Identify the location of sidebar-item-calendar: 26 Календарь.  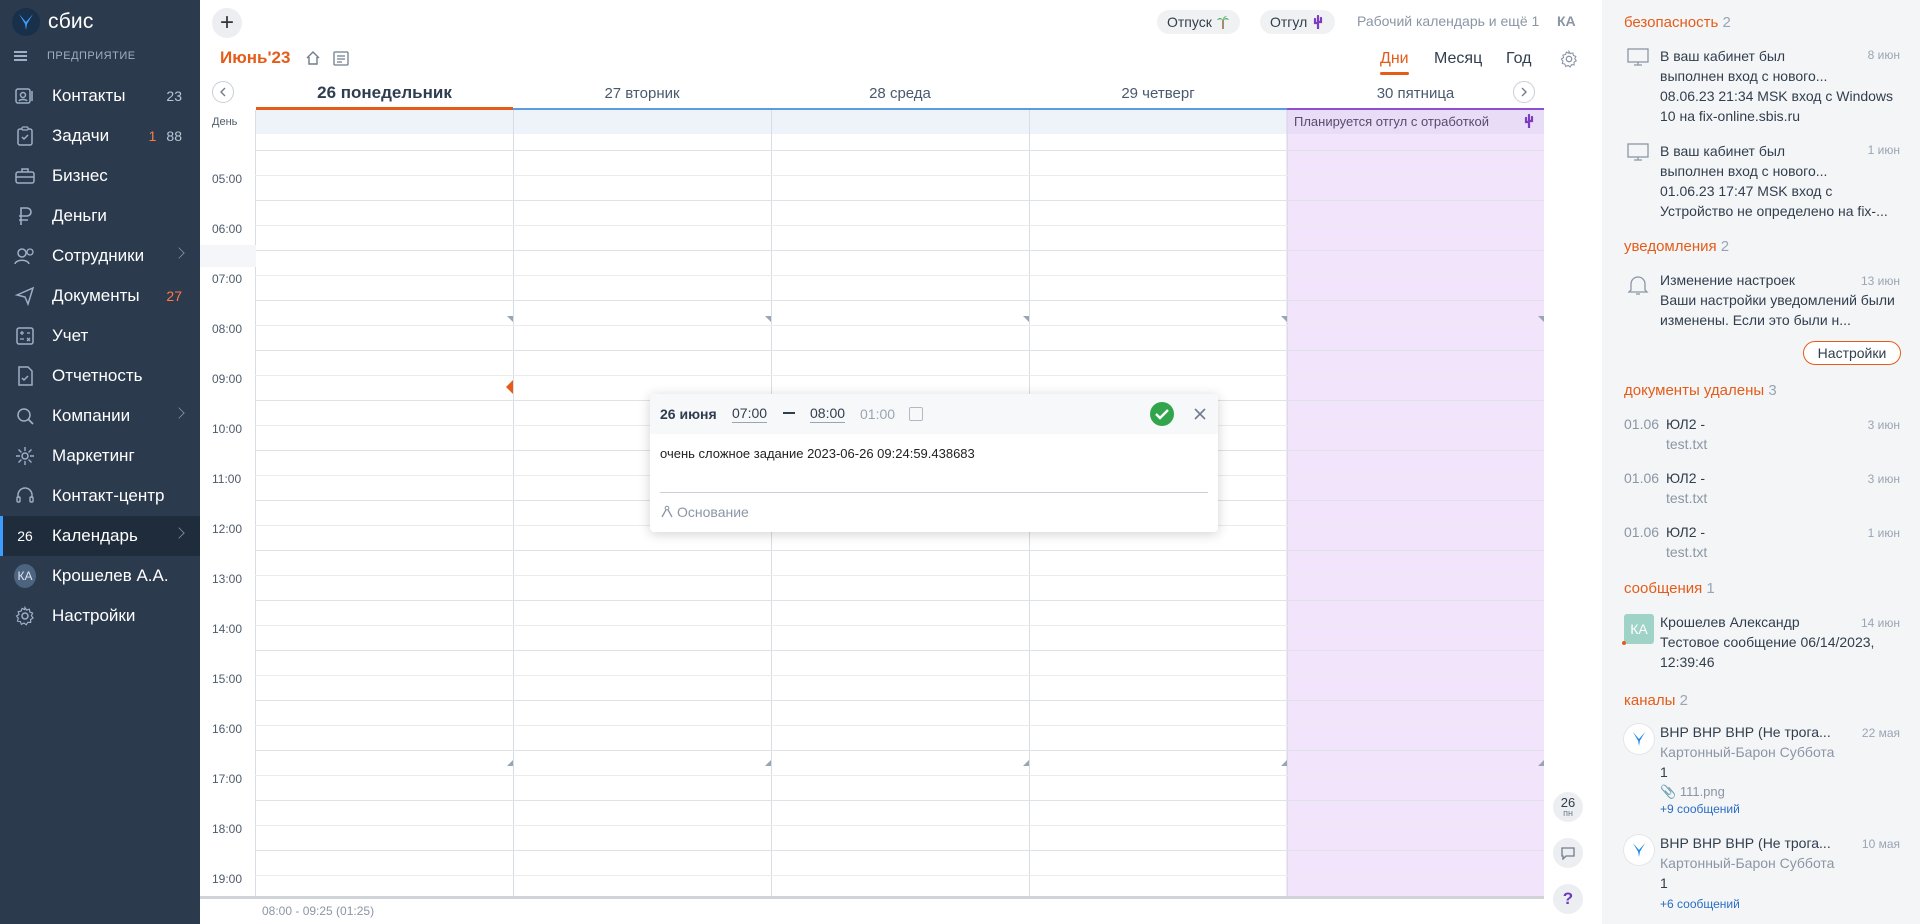
(100, 536).